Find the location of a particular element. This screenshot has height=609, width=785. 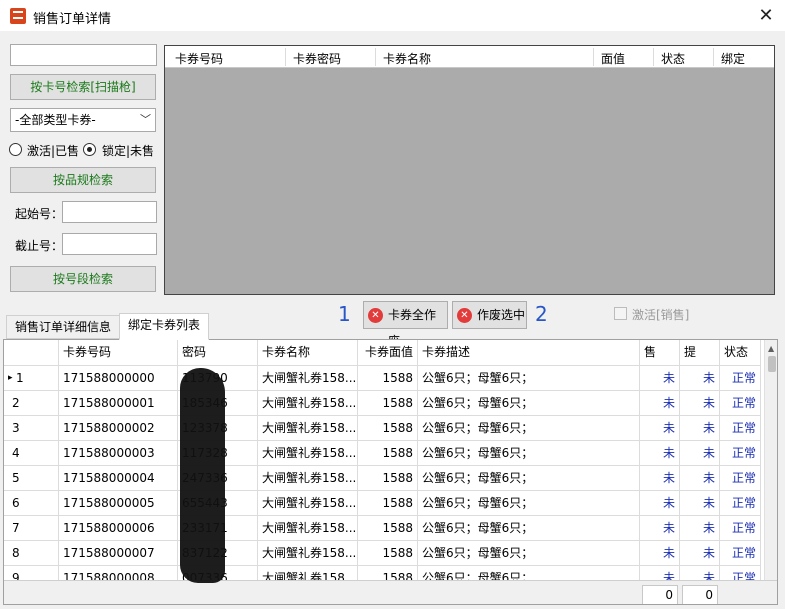

end-number-input is located at coordinates (109, 244).